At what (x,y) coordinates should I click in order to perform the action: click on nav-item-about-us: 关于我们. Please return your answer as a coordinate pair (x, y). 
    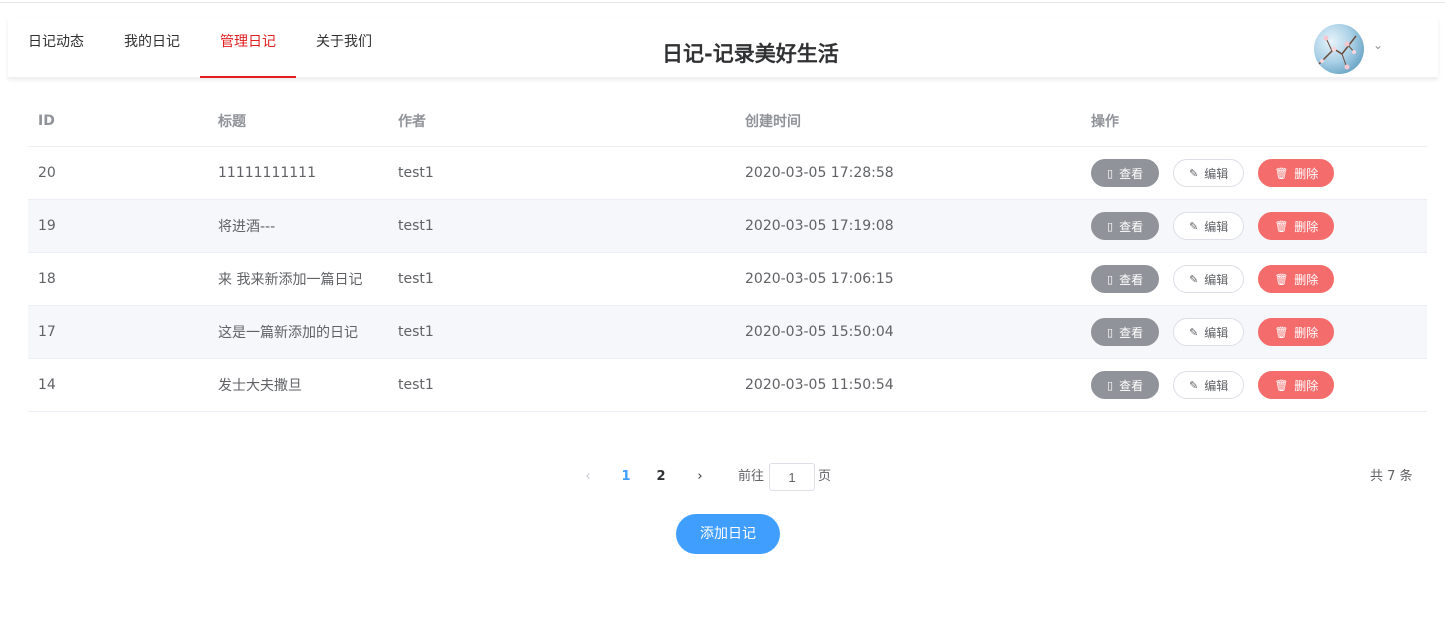
    Looking at the image, I should click on (344, 42).